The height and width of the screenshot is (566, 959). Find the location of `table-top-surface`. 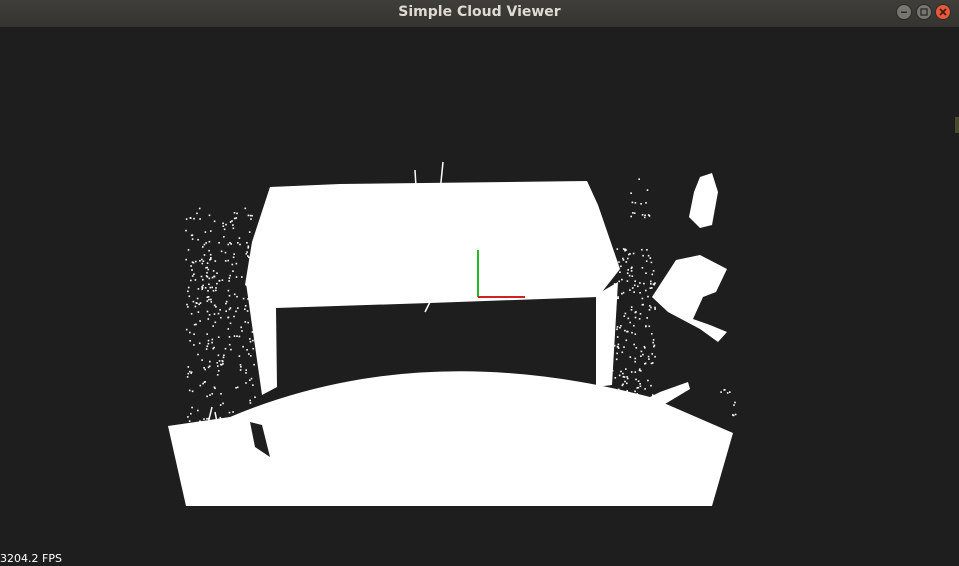

table-top-surface is located at coordinates (432, 244).